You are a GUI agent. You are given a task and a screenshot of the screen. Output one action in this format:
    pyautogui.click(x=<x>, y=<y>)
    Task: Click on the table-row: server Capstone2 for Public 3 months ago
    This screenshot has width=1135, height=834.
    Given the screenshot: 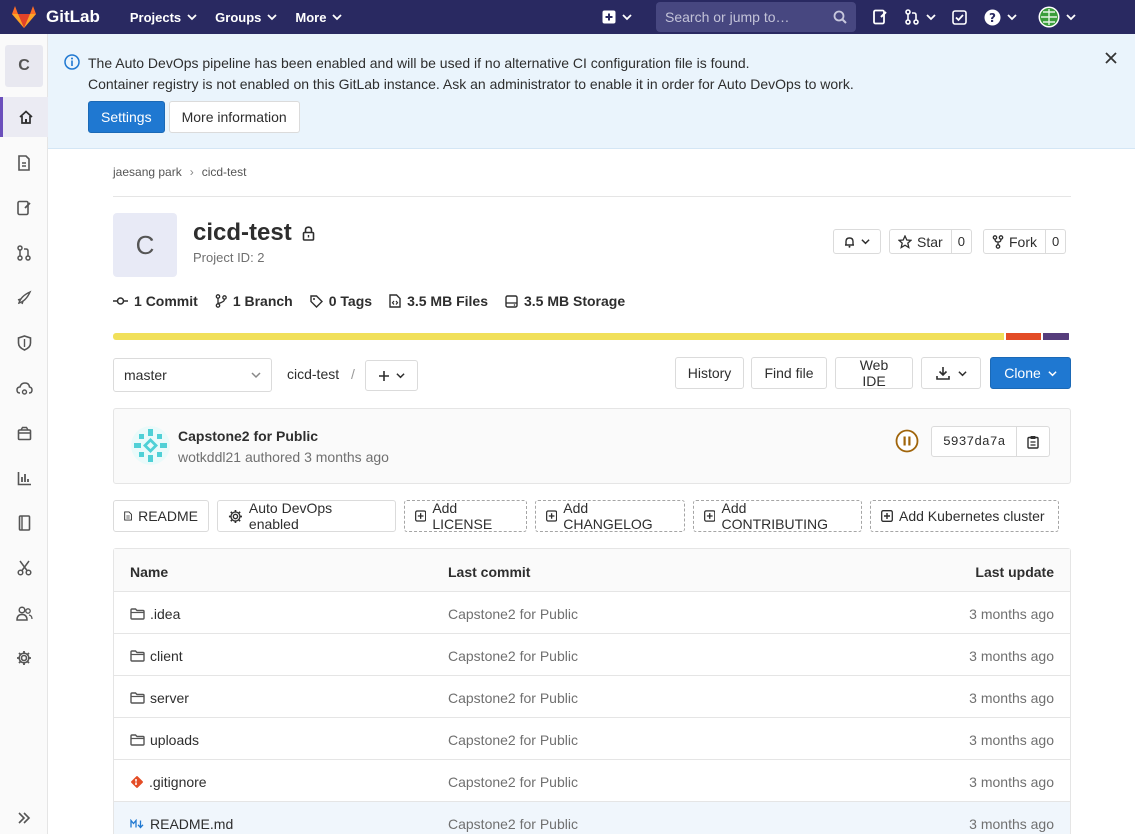 What is the action you would take?
    pyautogui.click(x=592, y=697)
    